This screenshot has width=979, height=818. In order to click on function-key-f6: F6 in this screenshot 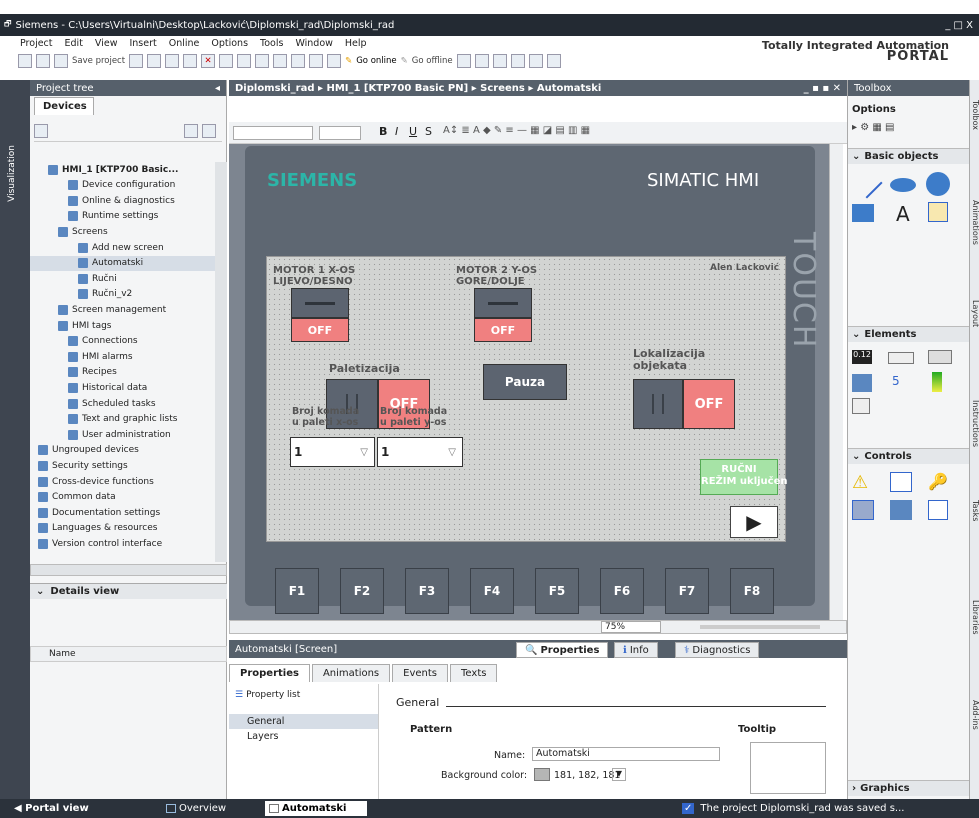, I will do `click(622, 591)`.